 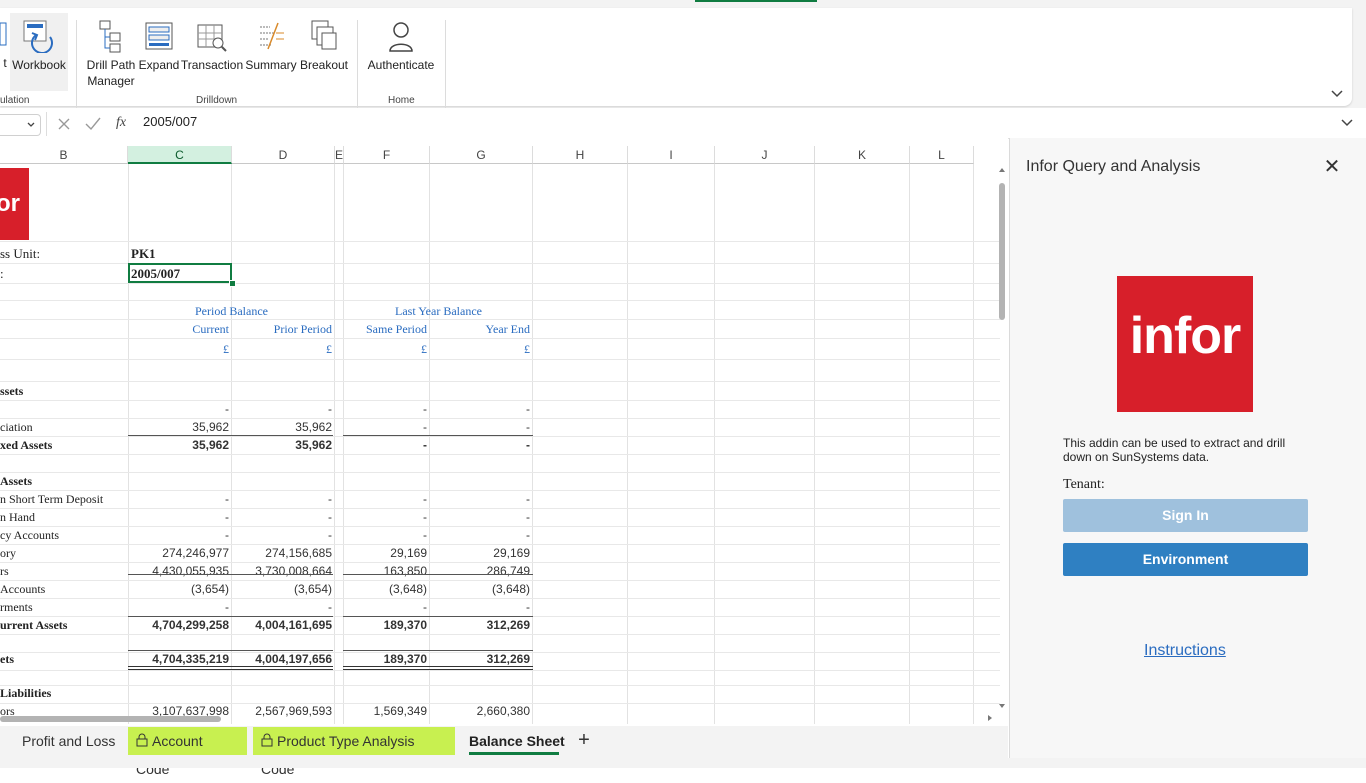 What do you see at coordinates (354, 752) in the screenshot?
I see `sheet-tab-product-type-analysis-code: Product Type Analysis Code` at bounding box center [354, 752].